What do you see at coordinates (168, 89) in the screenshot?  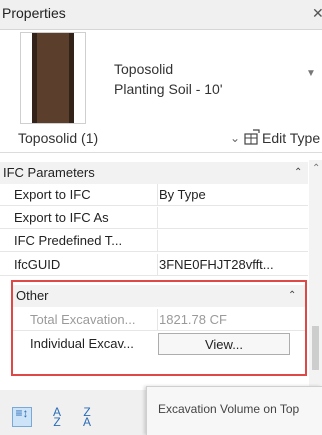 I see `type-name: Planting Soil - 10'` at bounding box center [168, 89].